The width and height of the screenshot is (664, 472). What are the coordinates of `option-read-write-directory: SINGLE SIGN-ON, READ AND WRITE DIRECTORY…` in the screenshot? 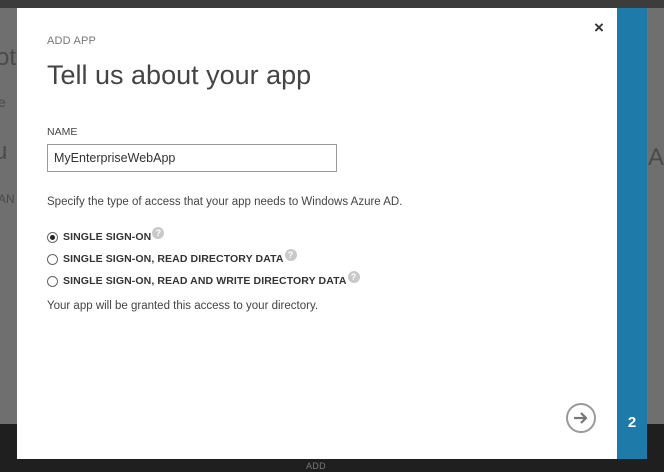 It's located at (203, 281).